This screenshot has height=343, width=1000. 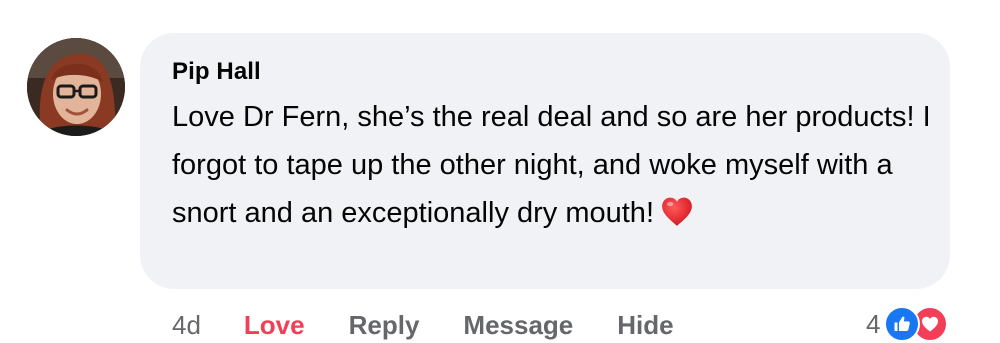 What do you see at coordinates (445, 325) in the screenshot?
I see `comment-actions: 4d Love Reply Message Hide` at bounding box center [445, 325].